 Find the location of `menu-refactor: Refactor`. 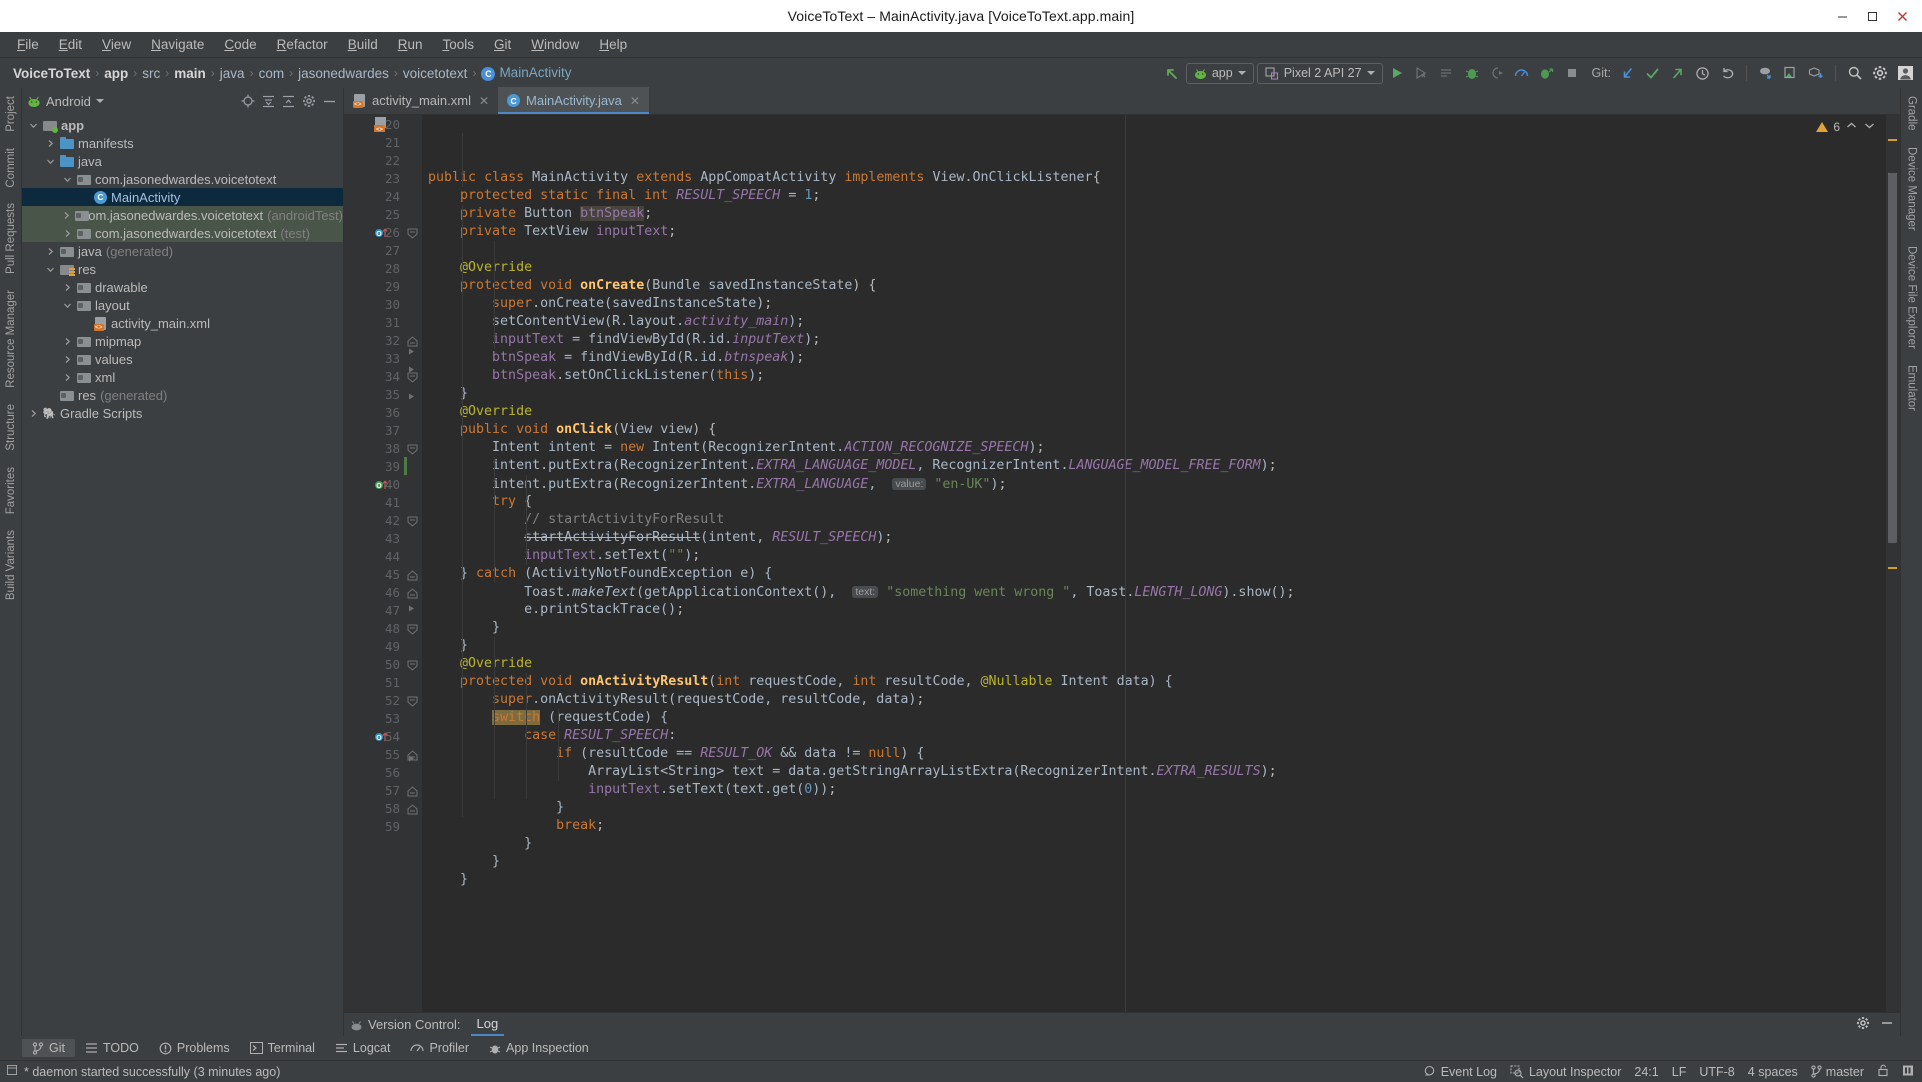

menu-refactor: Refactor is located at coordinates (302, 44).